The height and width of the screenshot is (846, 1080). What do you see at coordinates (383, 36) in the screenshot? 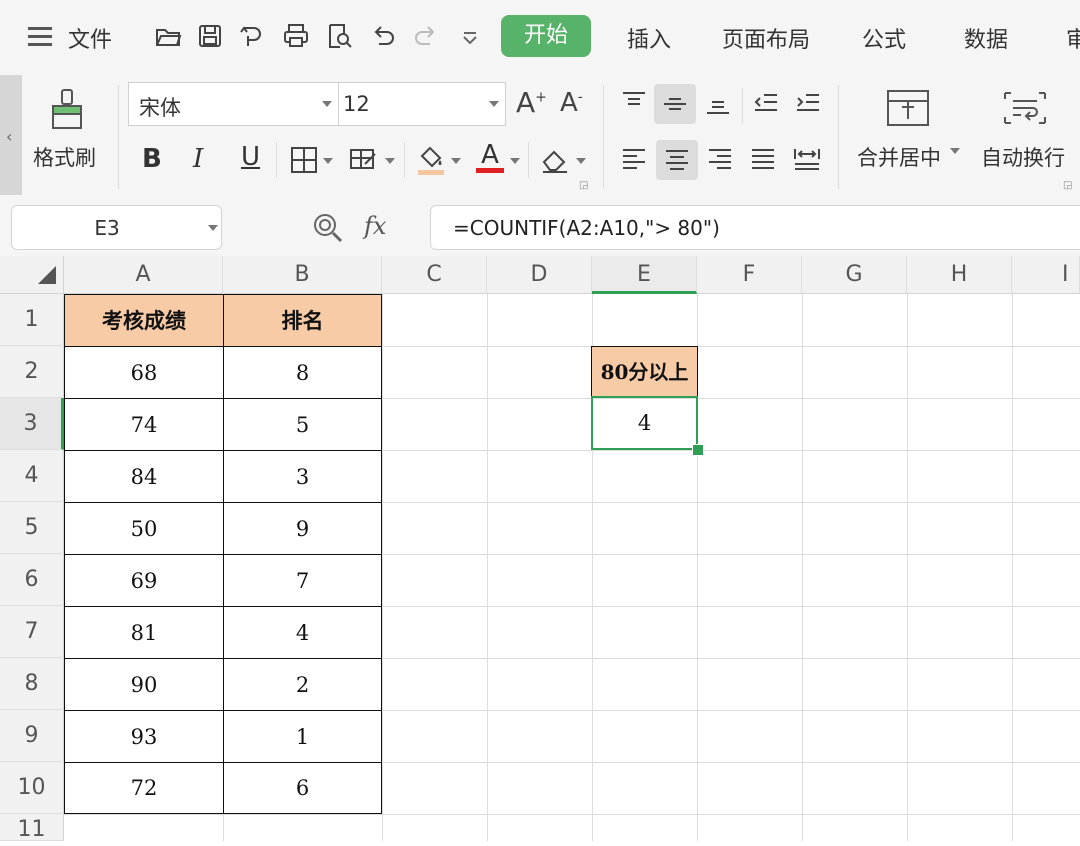
I see `undo-icon` at bounding box center [383, 36].